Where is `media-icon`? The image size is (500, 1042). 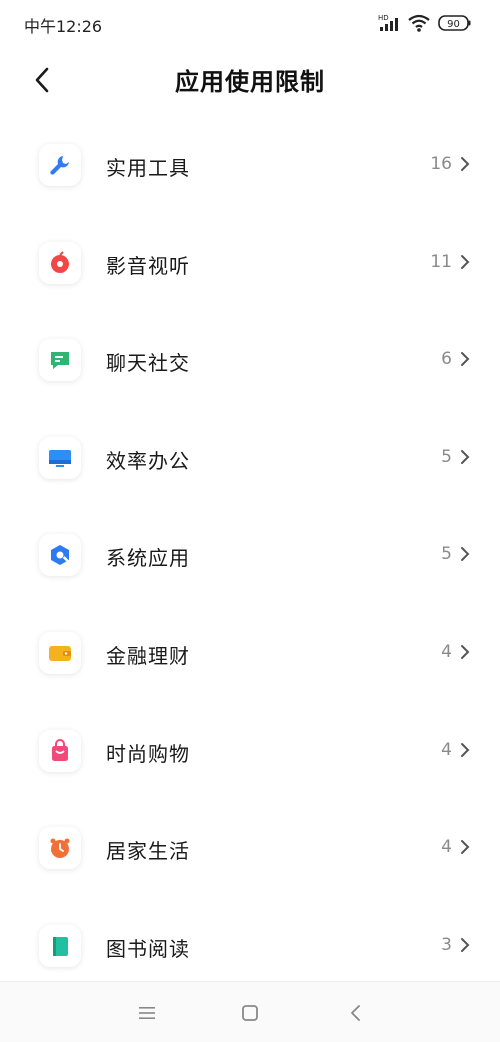 media-icon is located at coordinates (60, 262).